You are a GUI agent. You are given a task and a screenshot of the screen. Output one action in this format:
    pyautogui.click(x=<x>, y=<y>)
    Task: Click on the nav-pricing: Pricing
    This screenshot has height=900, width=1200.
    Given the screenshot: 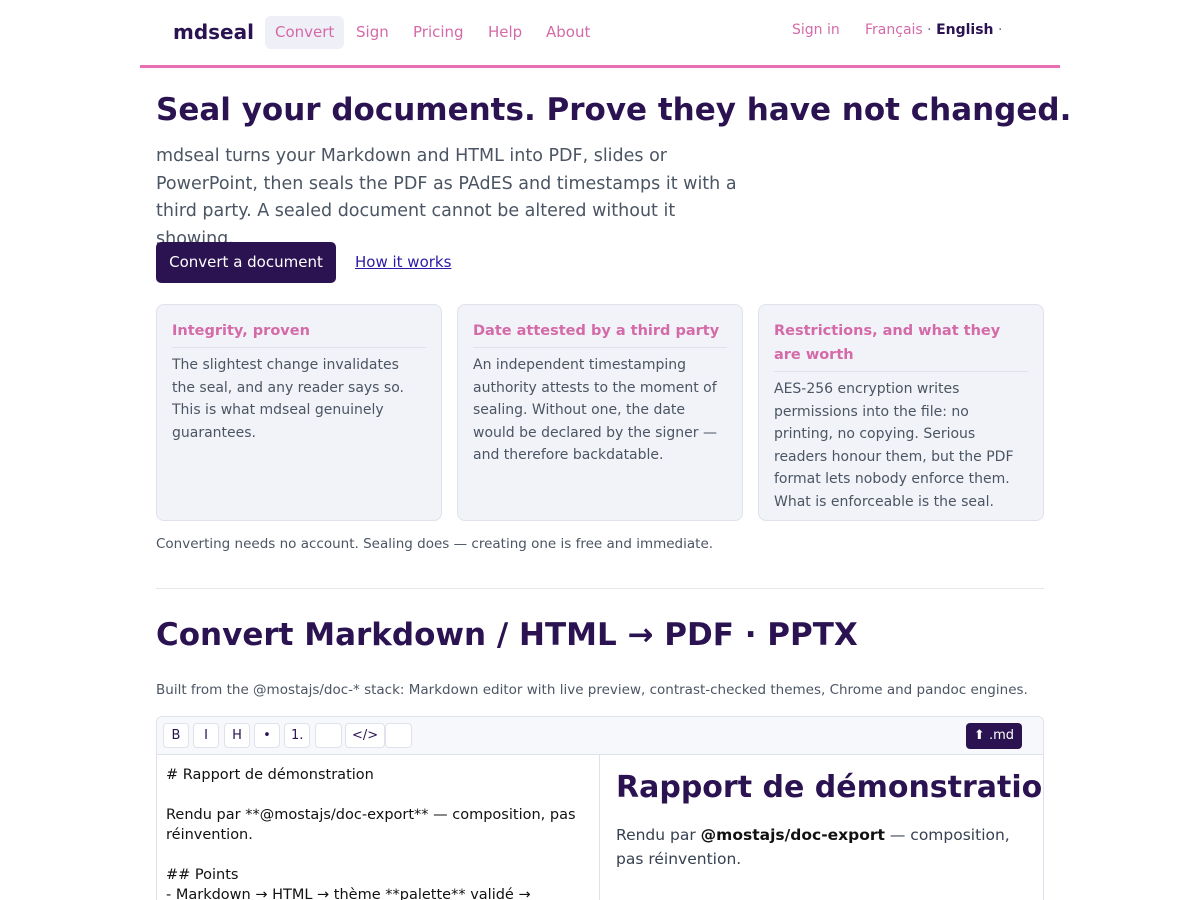 What is the action you would take?
    pyautogui.click(x=438, y=32)
    